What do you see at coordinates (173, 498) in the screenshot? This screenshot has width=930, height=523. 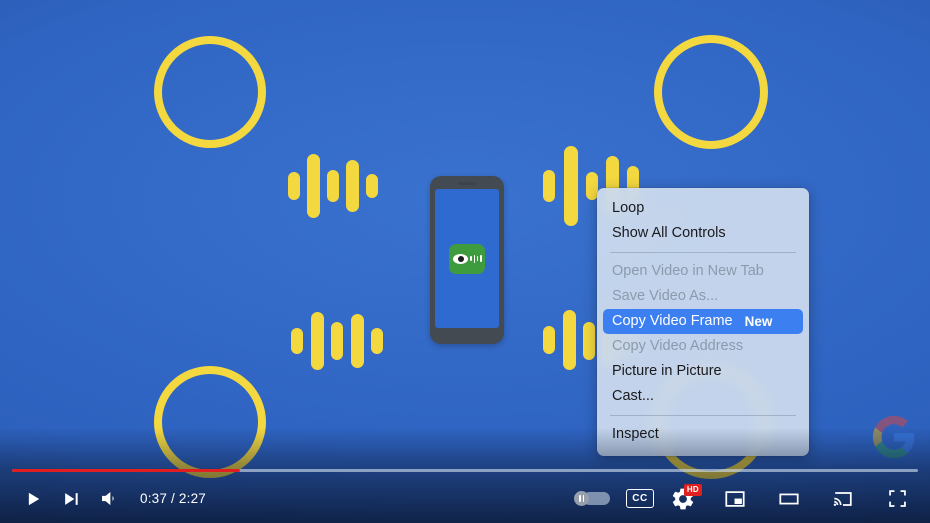 I see `time-display: 0:37 / 2:27` at bounding box center [173, 498].